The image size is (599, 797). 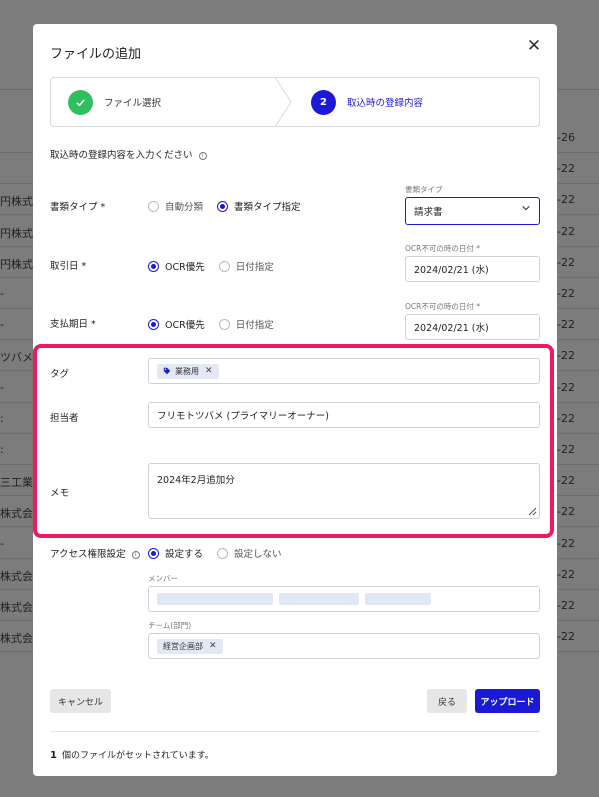 What do you see at coordinates (472, 211) in the screenshot?
I see `doc-type-select: 請求書` at bounding box center [472, 211].